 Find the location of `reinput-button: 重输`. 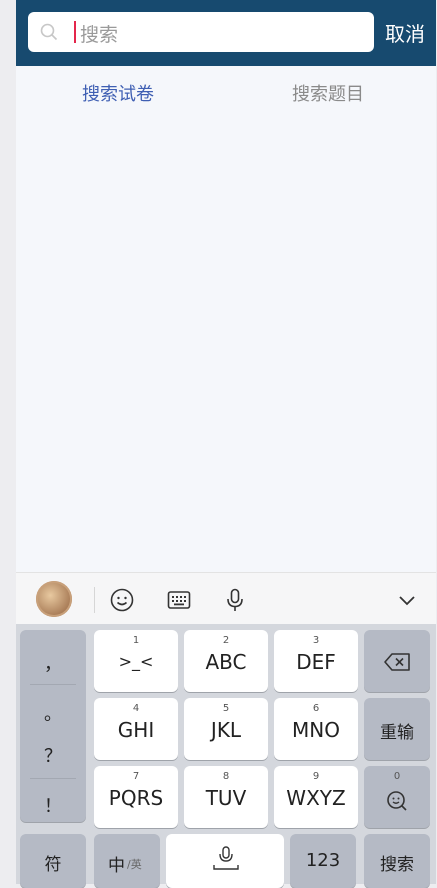

reinput-button: 重输 is located at coordinates (397, 729).